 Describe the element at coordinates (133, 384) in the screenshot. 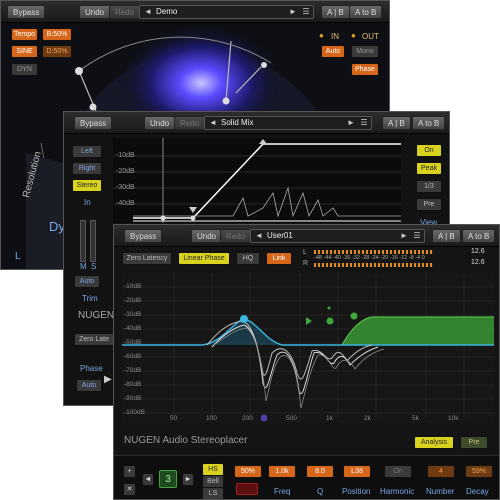

I see `db-label-80: -80dB` at that location.